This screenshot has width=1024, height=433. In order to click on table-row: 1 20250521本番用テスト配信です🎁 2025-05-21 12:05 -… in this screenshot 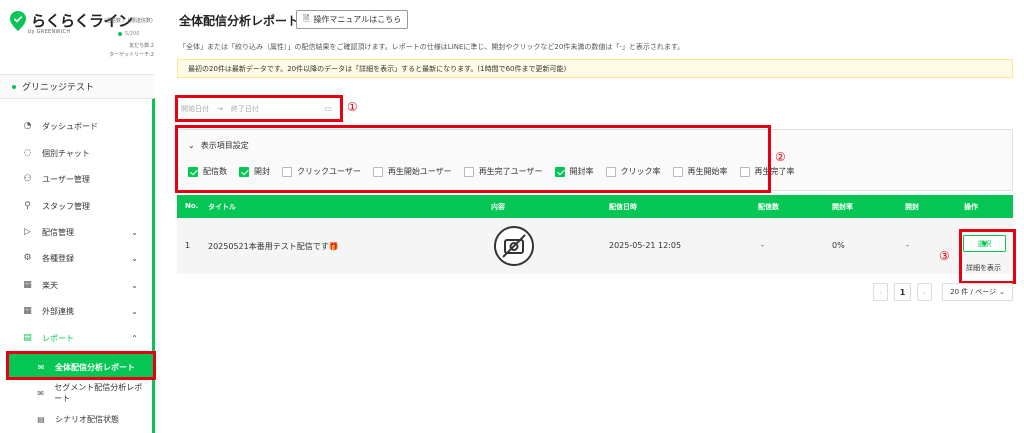, I will do `click(595, 246)`.